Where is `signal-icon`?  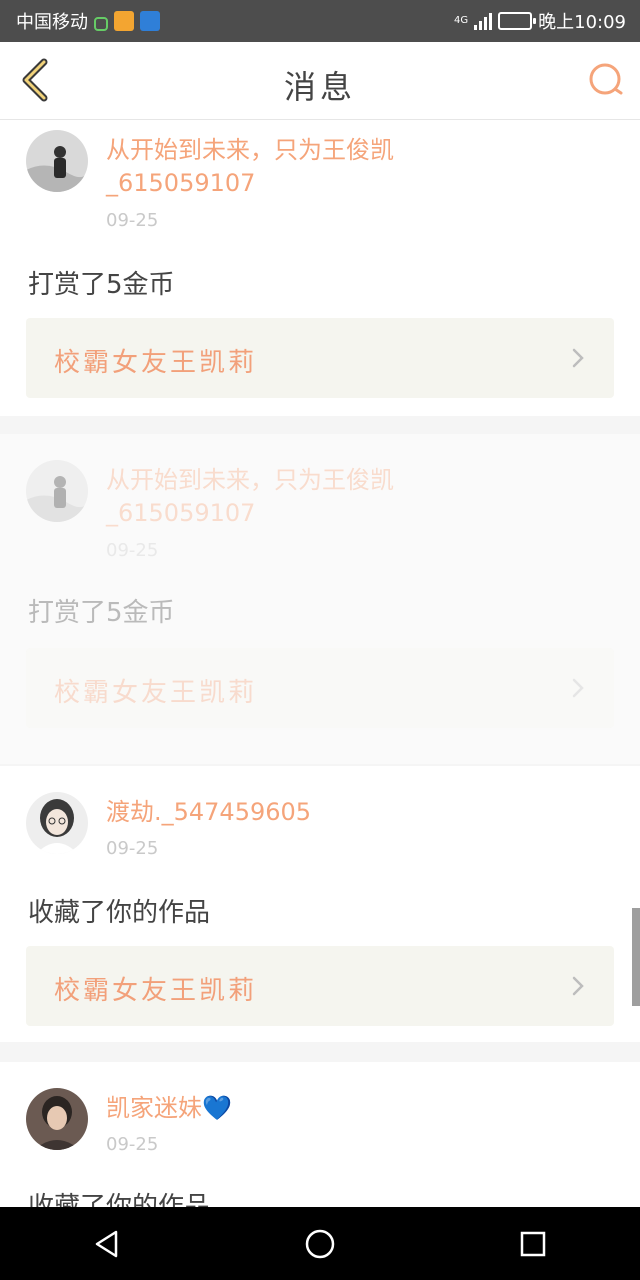 signal-icon is located at coordinates (483, 21).